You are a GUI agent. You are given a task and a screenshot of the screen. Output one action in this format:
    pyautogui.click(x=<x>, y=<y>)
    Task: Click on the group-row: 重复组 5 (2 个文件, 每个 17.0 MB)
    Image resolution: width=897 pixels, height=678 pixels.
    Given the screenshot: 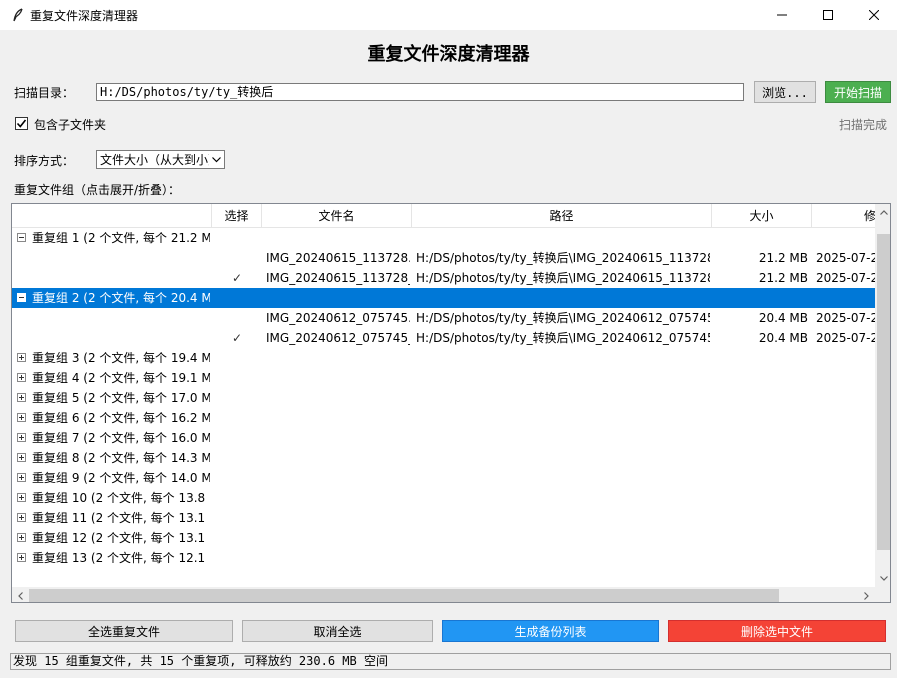 What is the action you would take?
    pyautogui.click(x=444, y=398)
    